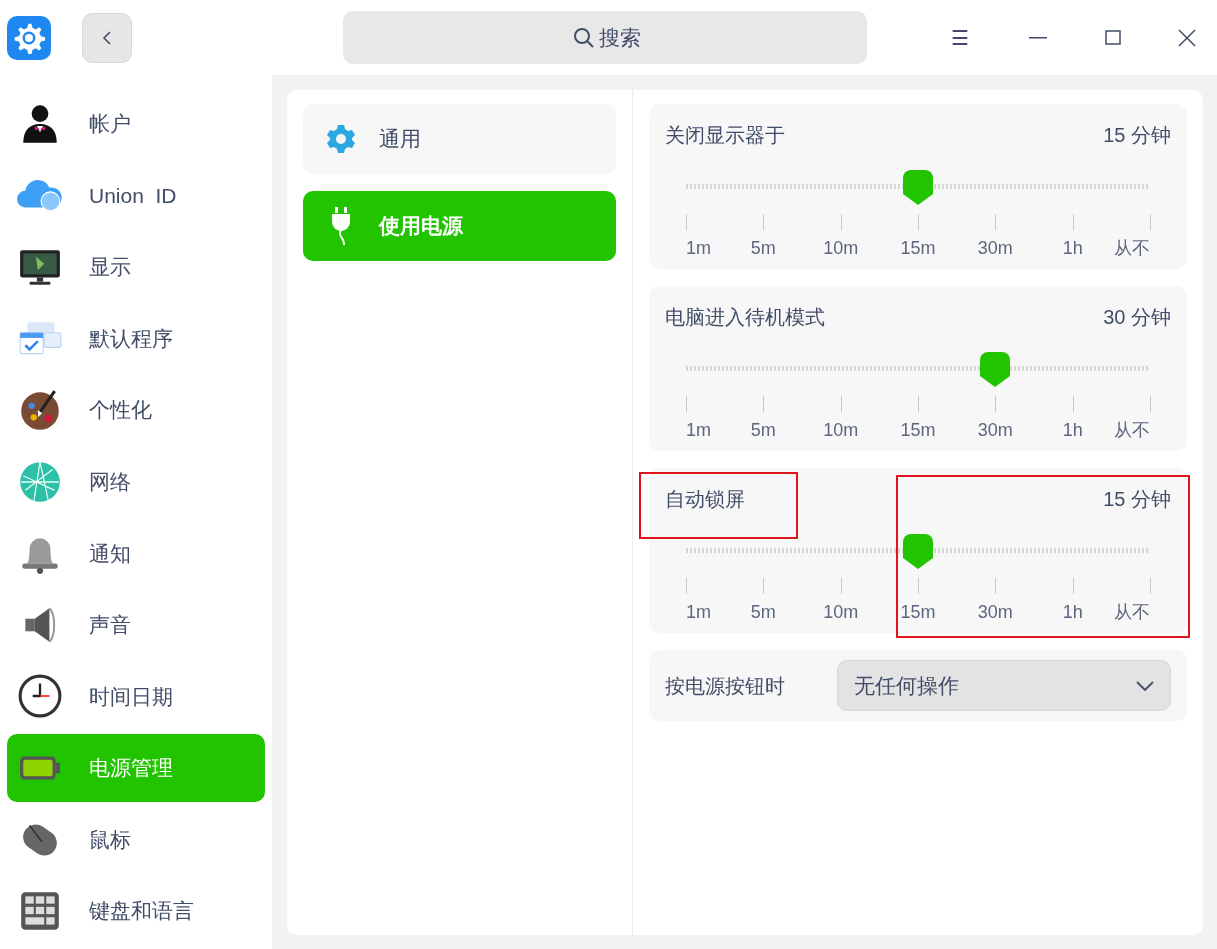  What do you see at coordinates (725, 135) in the screenshot?
I see `setting-label: 关闭显示器于` at bounding box center [725, 135].